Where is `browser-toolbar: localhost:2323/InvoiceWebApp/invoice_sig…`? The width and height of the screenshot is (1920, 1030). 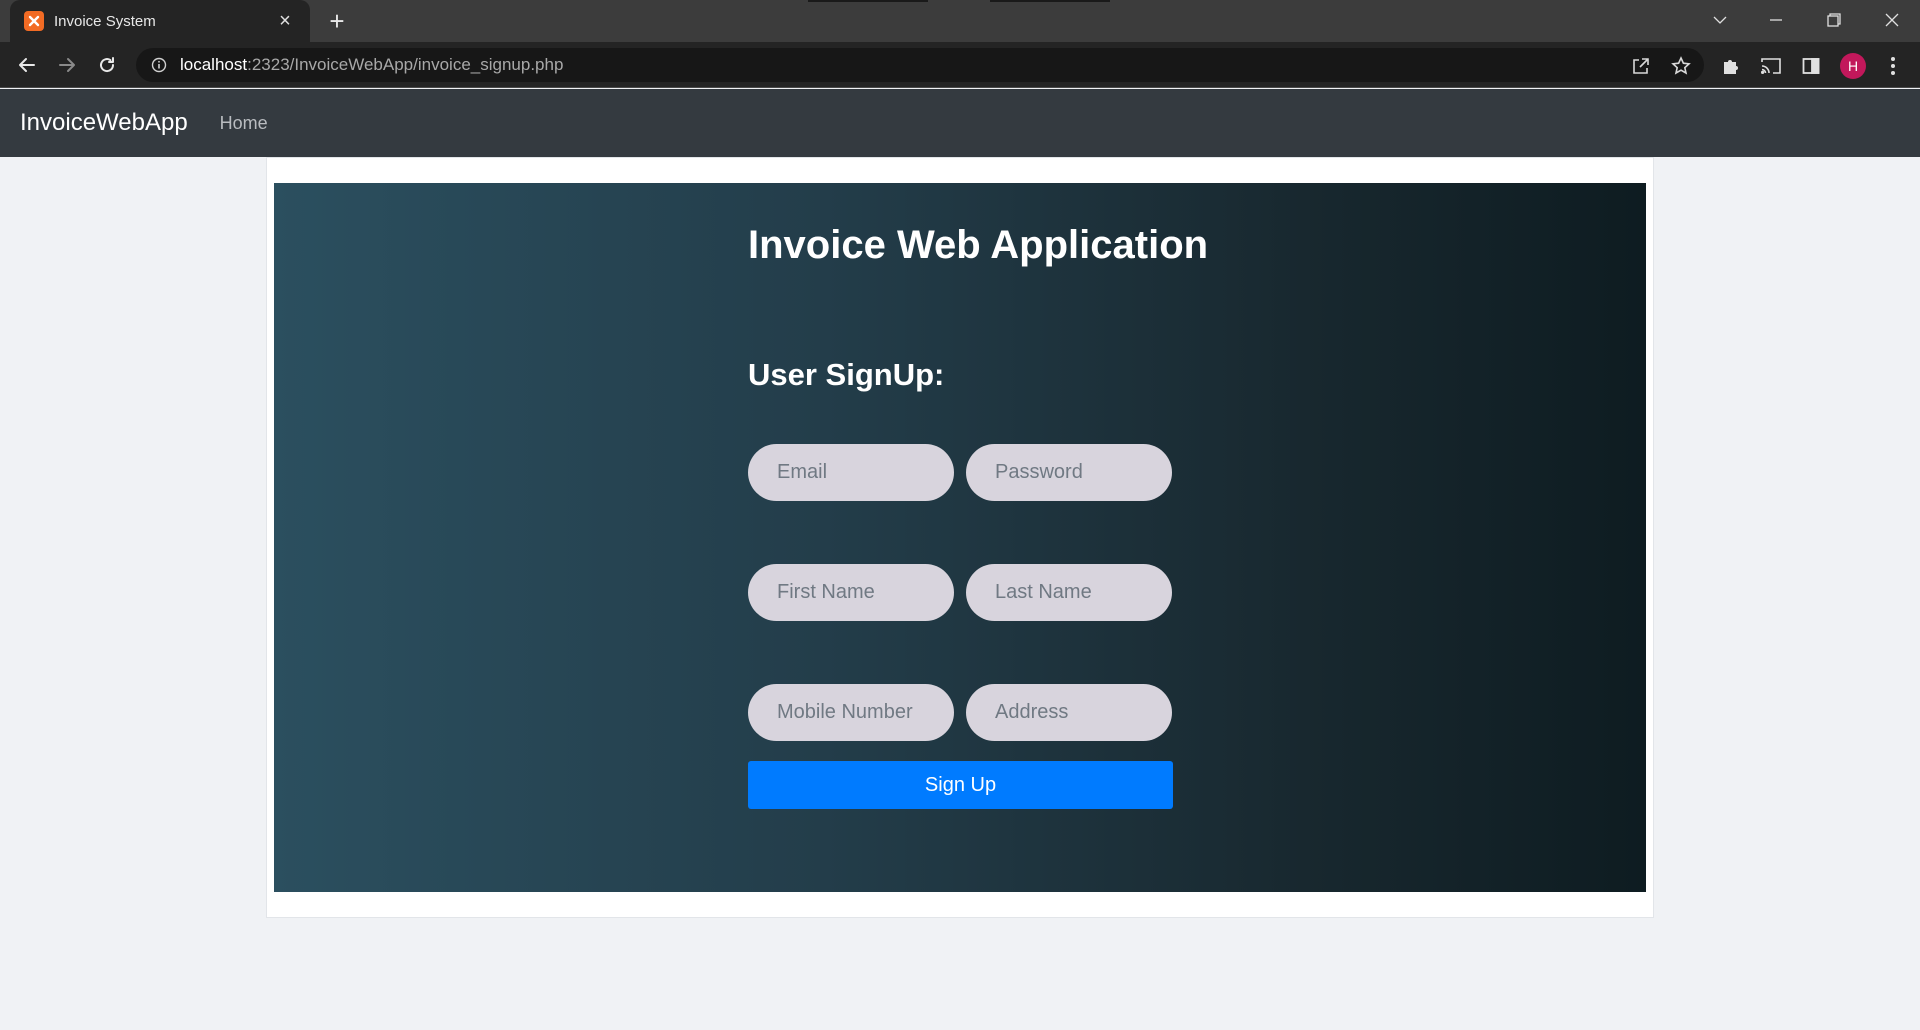 browser-toolbar: localhost:2323/InvoiceWebApp/invoice_sig… is located at coordinates (960, 65).